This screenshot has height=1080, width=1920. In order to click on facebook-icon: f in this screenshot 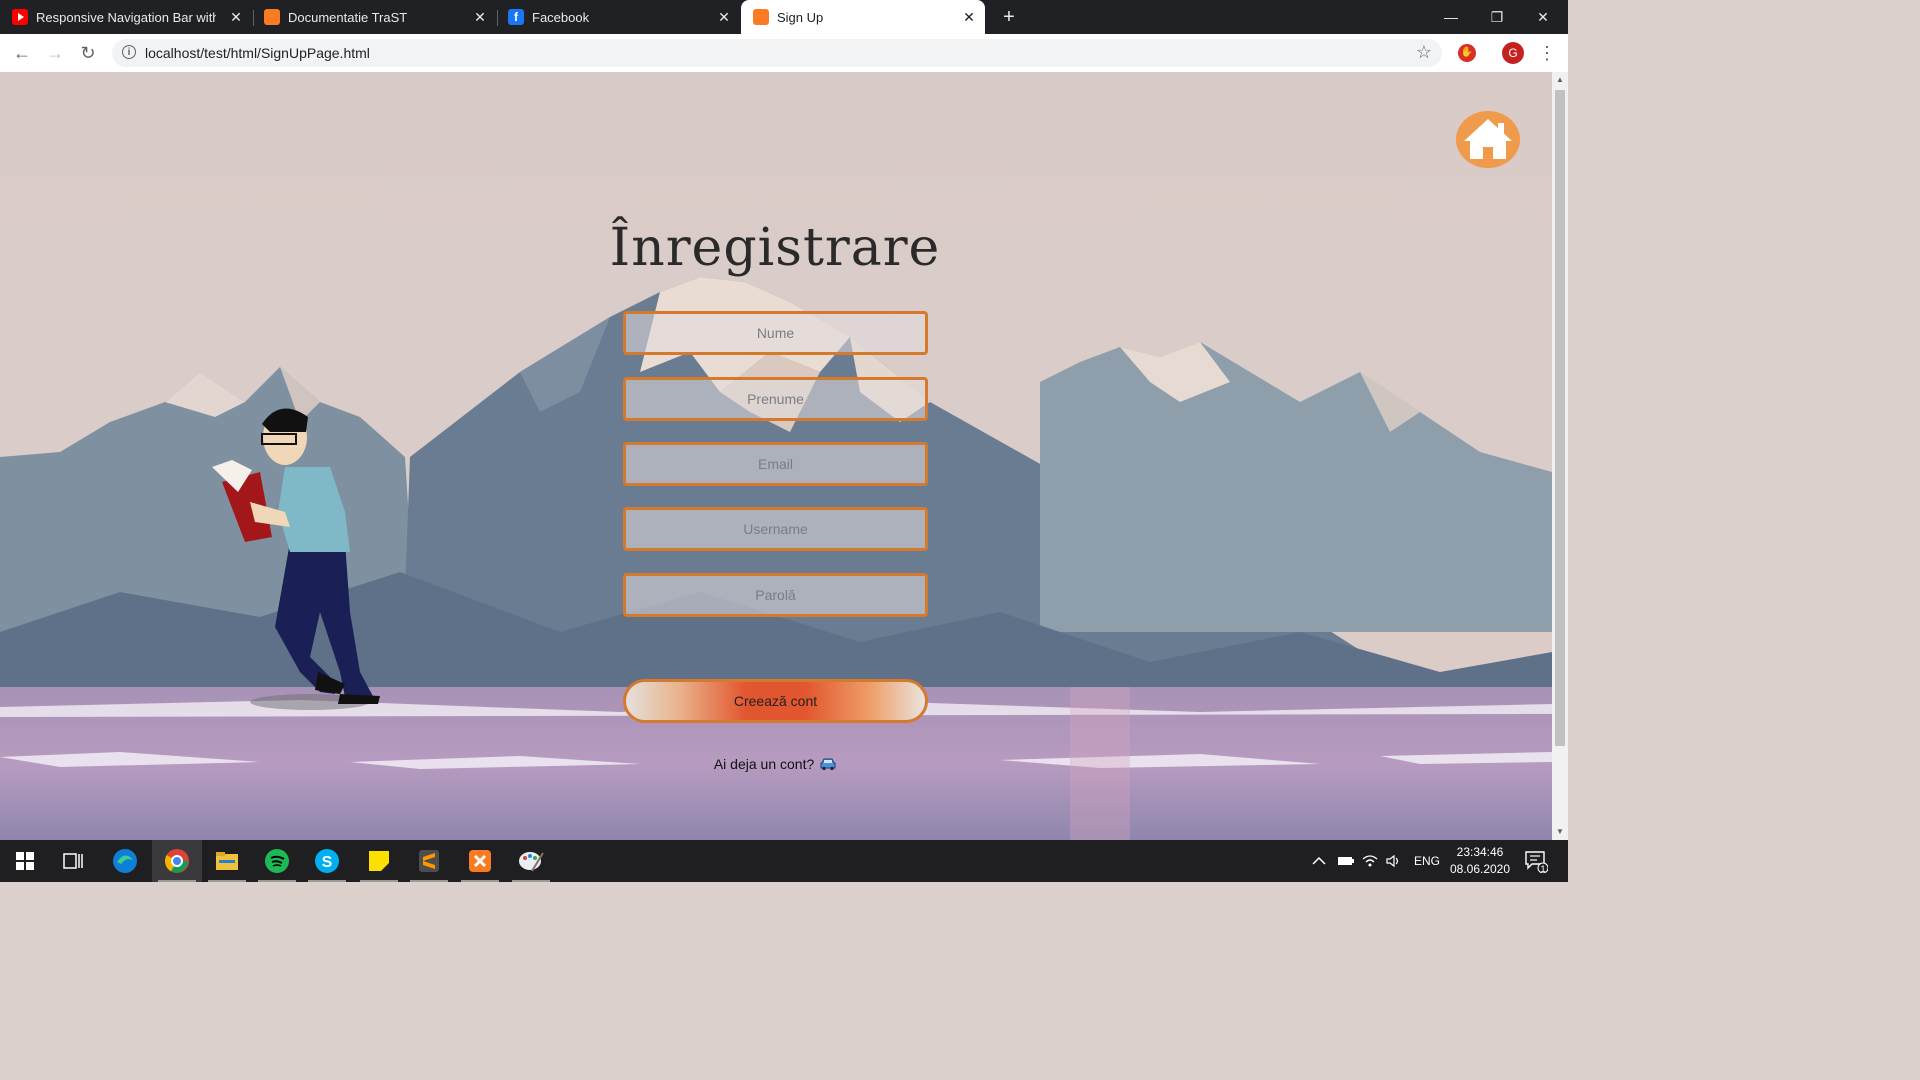, I will do `click(516, 17)`.